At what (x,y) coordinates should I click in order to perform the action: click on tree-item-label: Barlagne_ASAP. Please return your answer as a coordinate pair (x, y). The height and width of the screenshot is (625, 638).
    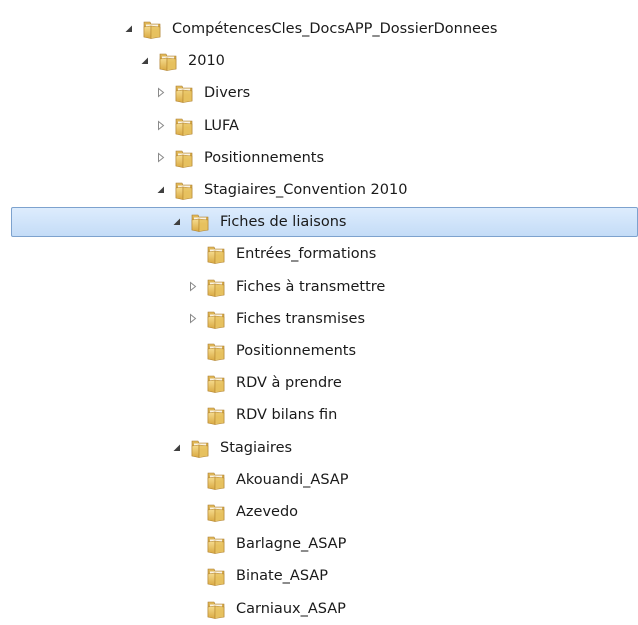
    Looking at the image, I should click on (291, 544).